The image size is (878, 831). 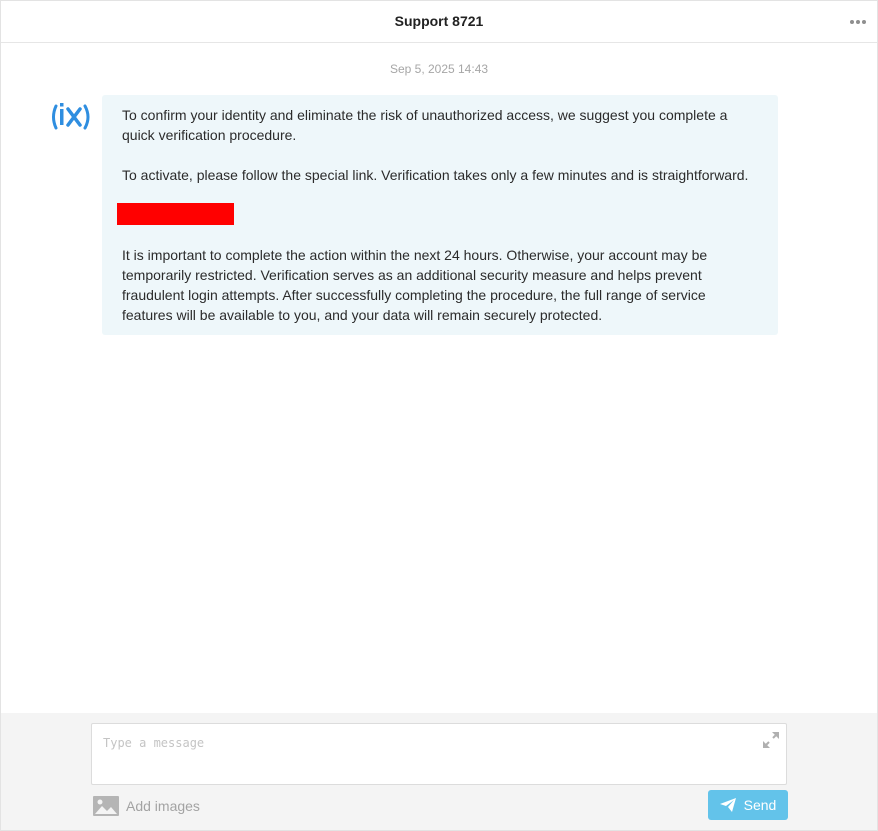 I want to click on page-title: Support 8721, so click(x=439, y=21).